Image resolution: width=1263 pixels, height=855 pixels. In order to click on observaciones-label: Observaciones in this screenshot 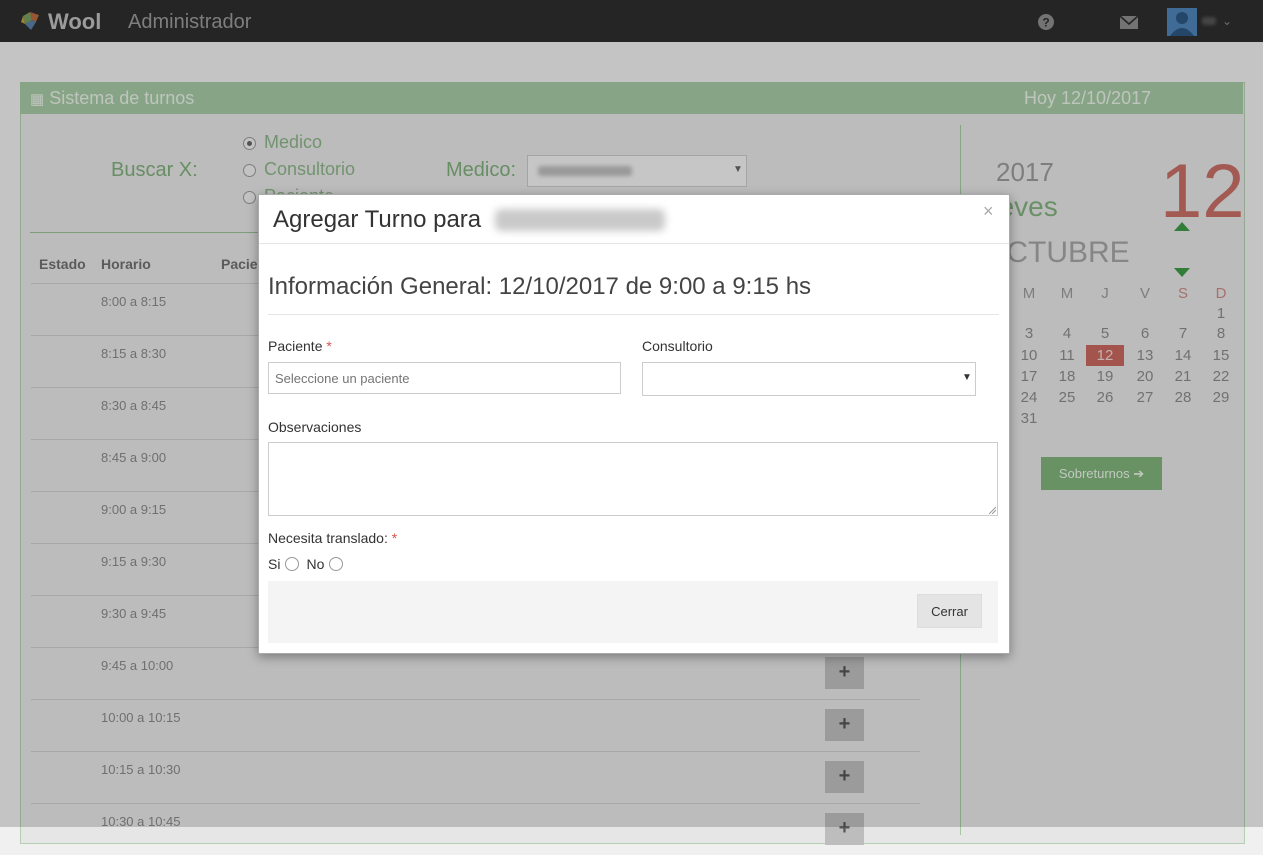, I will do `click(315, 427)`.